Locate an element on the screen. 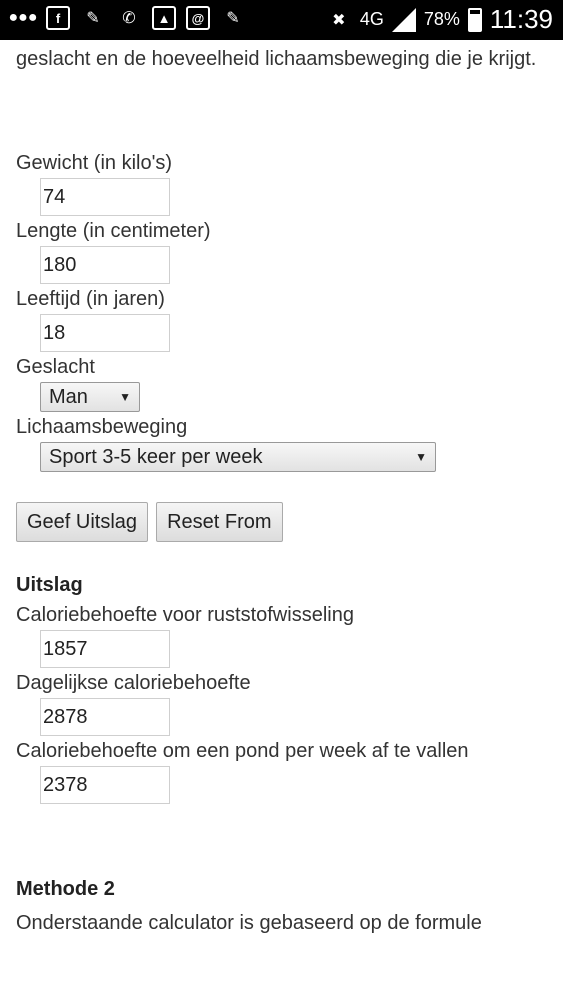 This screenshot has height=1000, width=563. bmr-label: Caloriebehoefte voor ruststofwisseling is located at coordinates (185, 615).